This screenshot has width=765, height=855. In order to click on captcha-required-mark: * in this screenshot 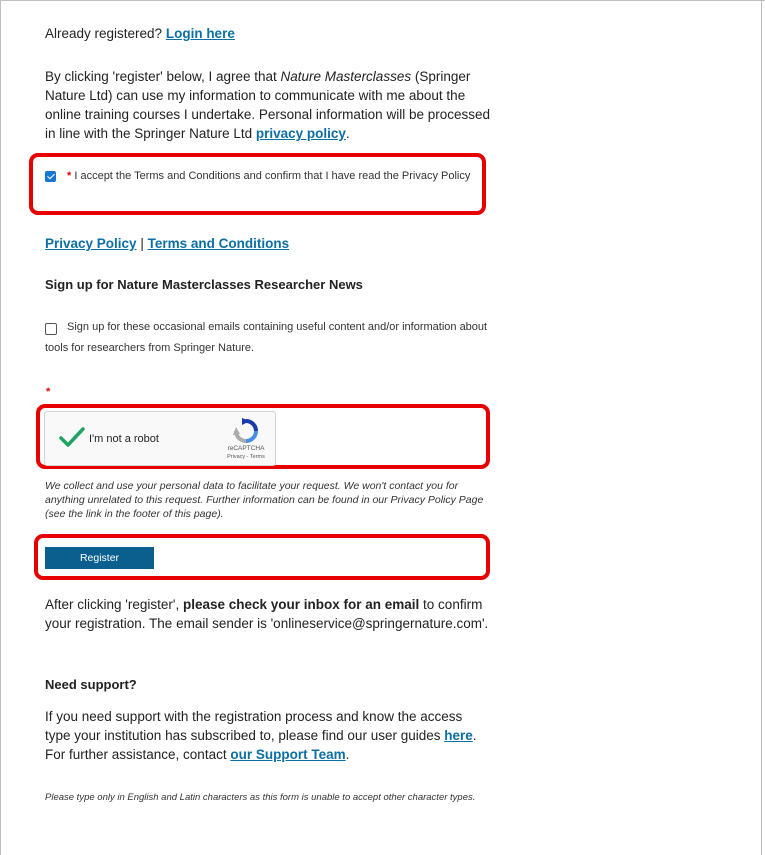, I will do `click(48, 392)`.